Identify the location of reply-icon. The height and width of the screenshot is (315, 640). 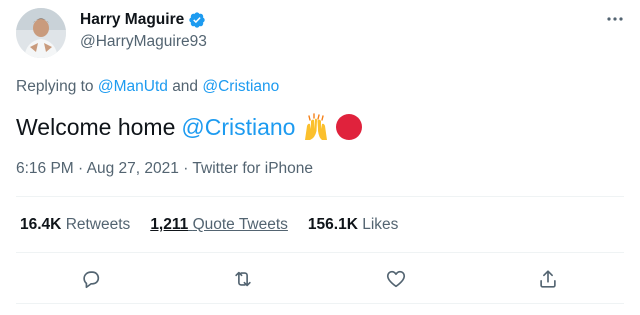
(91, 280).